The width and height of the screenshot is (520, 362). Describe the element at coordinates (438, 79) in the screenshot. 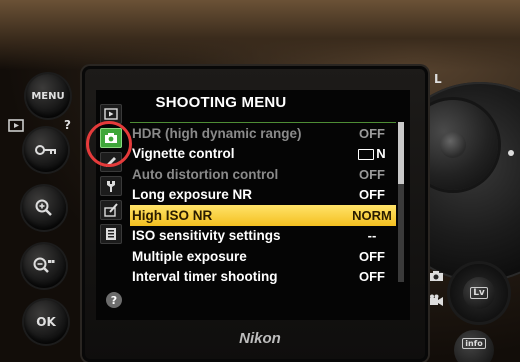

I see `l-label: L` at that location.